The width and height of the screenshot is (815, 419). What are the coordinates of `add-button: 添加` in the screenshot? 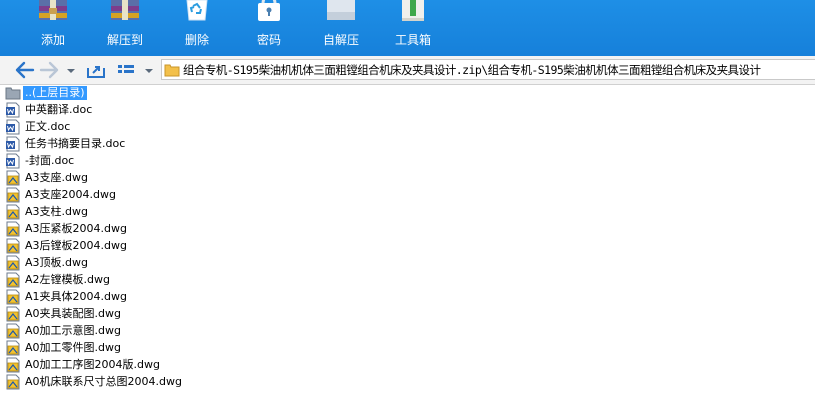 It's located at (53, 28).